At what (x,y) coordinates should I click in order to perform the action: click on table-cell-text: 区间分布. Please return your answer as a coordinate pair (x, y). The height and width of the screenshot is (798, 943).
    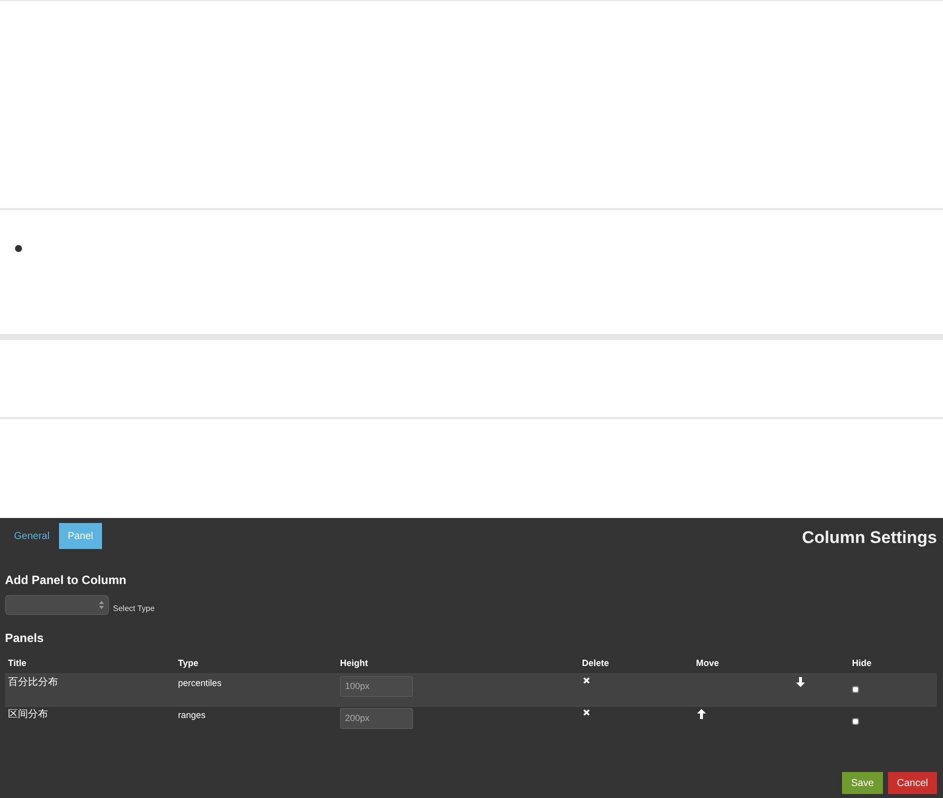
    Looking at the image, I should click on (28, 714).